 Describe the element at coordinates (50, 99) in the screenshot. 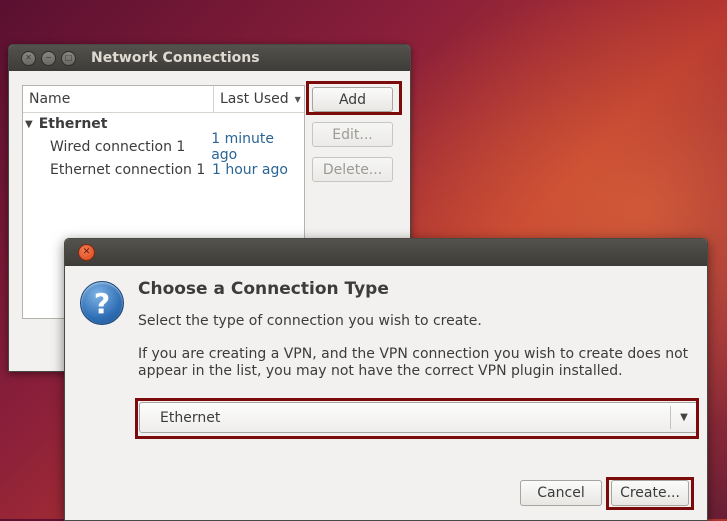

I see `column-name-label: Name` at that location.